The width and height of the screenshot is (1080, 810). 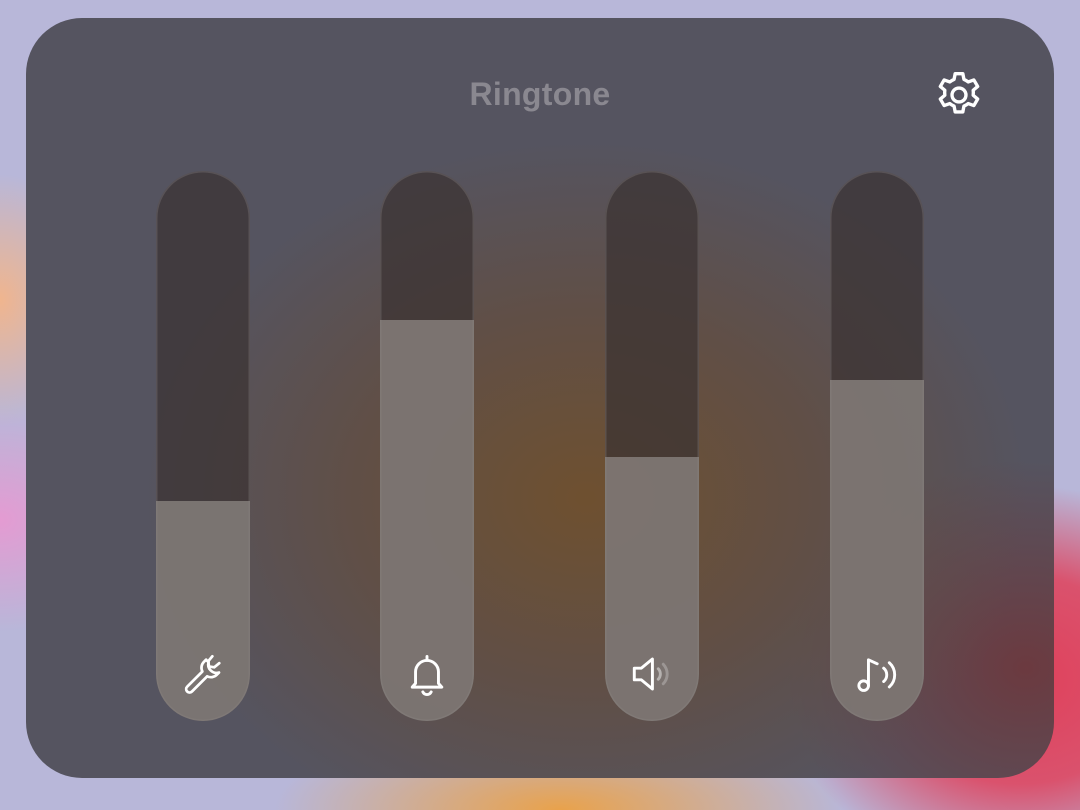 I want to click on panel-title: Ringtone, so click(x=540, y=94).